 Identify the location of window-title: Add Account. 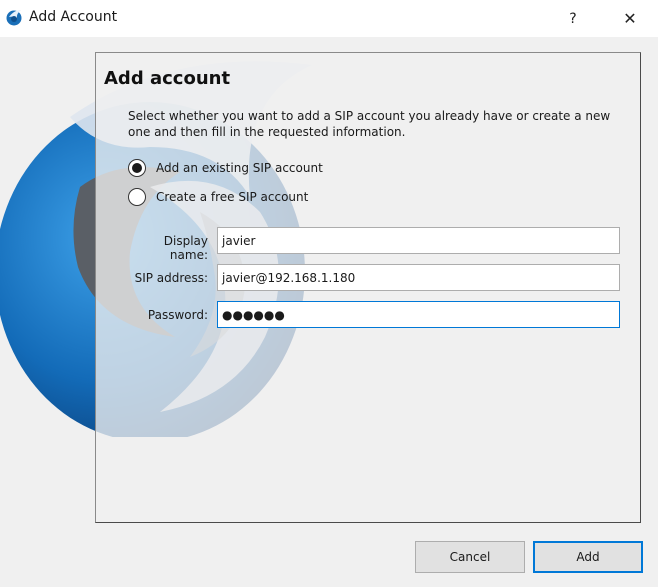
(73, 17).